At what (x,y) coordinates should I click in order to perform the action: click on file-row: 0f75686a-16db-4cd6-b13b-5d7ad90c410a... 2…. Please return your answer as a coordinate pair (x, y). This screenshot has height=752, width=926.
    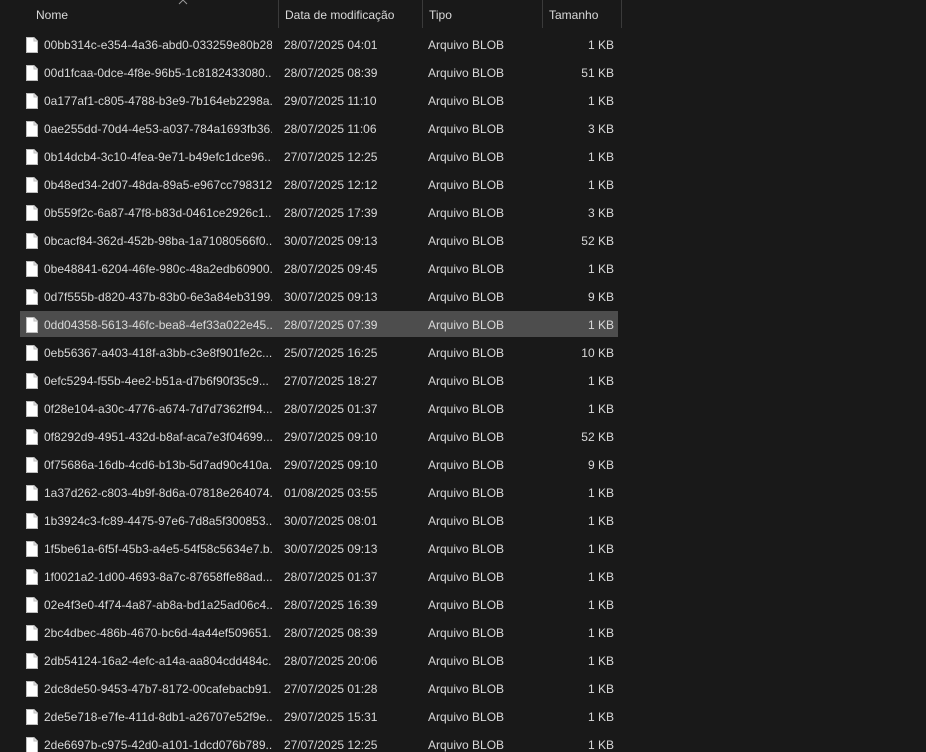
    Looking at the image, I should click on (463, 465).